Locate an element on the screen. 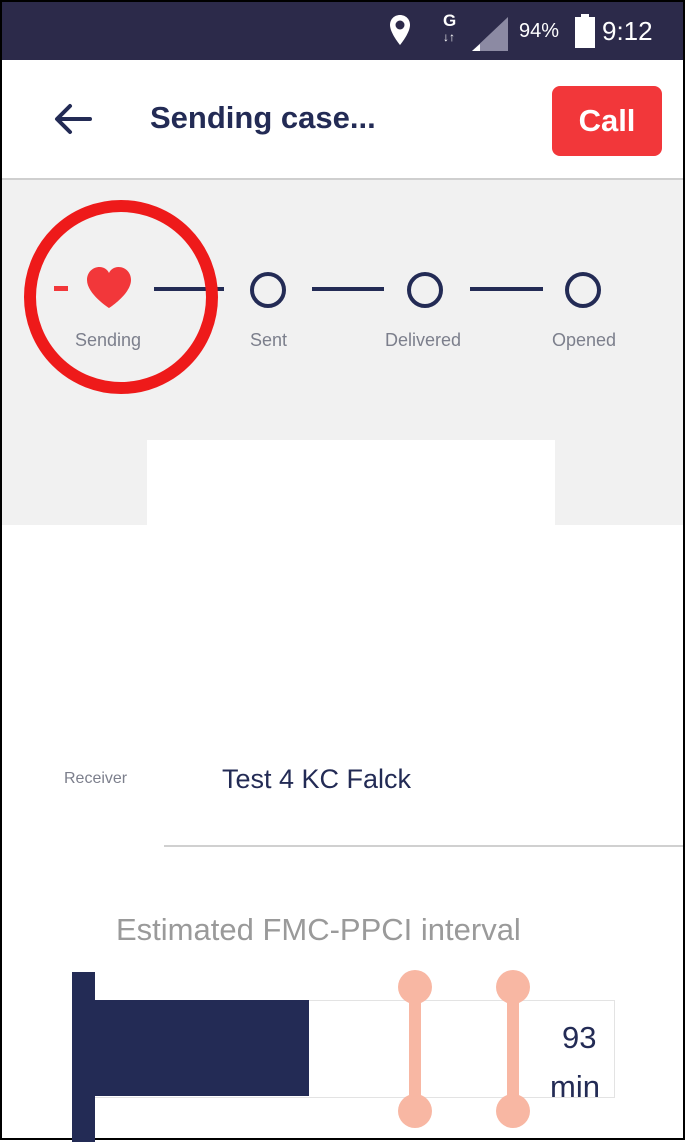 This screenshot has height=1142, width=685. divider is located at coordinates (423, 846).